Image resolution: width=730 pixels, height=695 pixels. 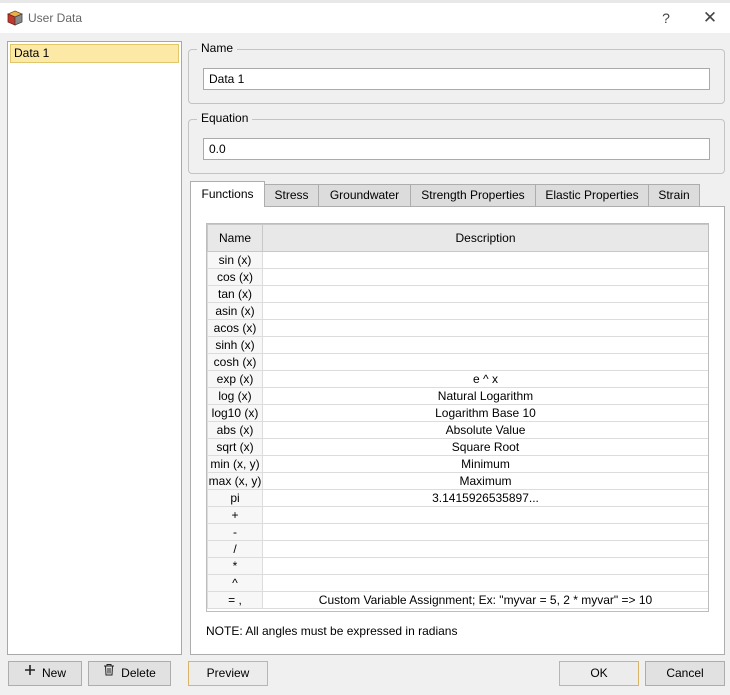 What do you see at coordinates (94, 53) in the screenshot?
I see `list-item-data-1: Data 1` at bounding box center [94, 53].